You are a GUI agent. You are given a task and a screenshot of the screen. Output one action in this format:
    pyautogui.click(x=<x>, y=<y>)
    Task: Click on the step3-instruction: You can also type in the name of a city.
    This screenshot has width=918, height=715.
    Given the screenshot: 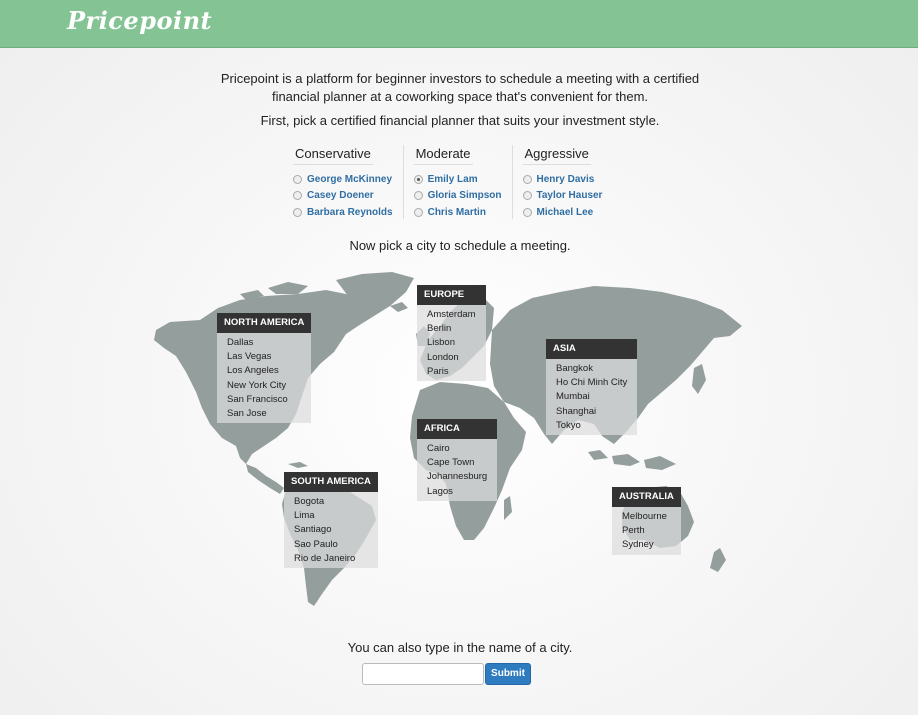 What is the action you would take?
    pyautogui.click(x=460, y=647)
    